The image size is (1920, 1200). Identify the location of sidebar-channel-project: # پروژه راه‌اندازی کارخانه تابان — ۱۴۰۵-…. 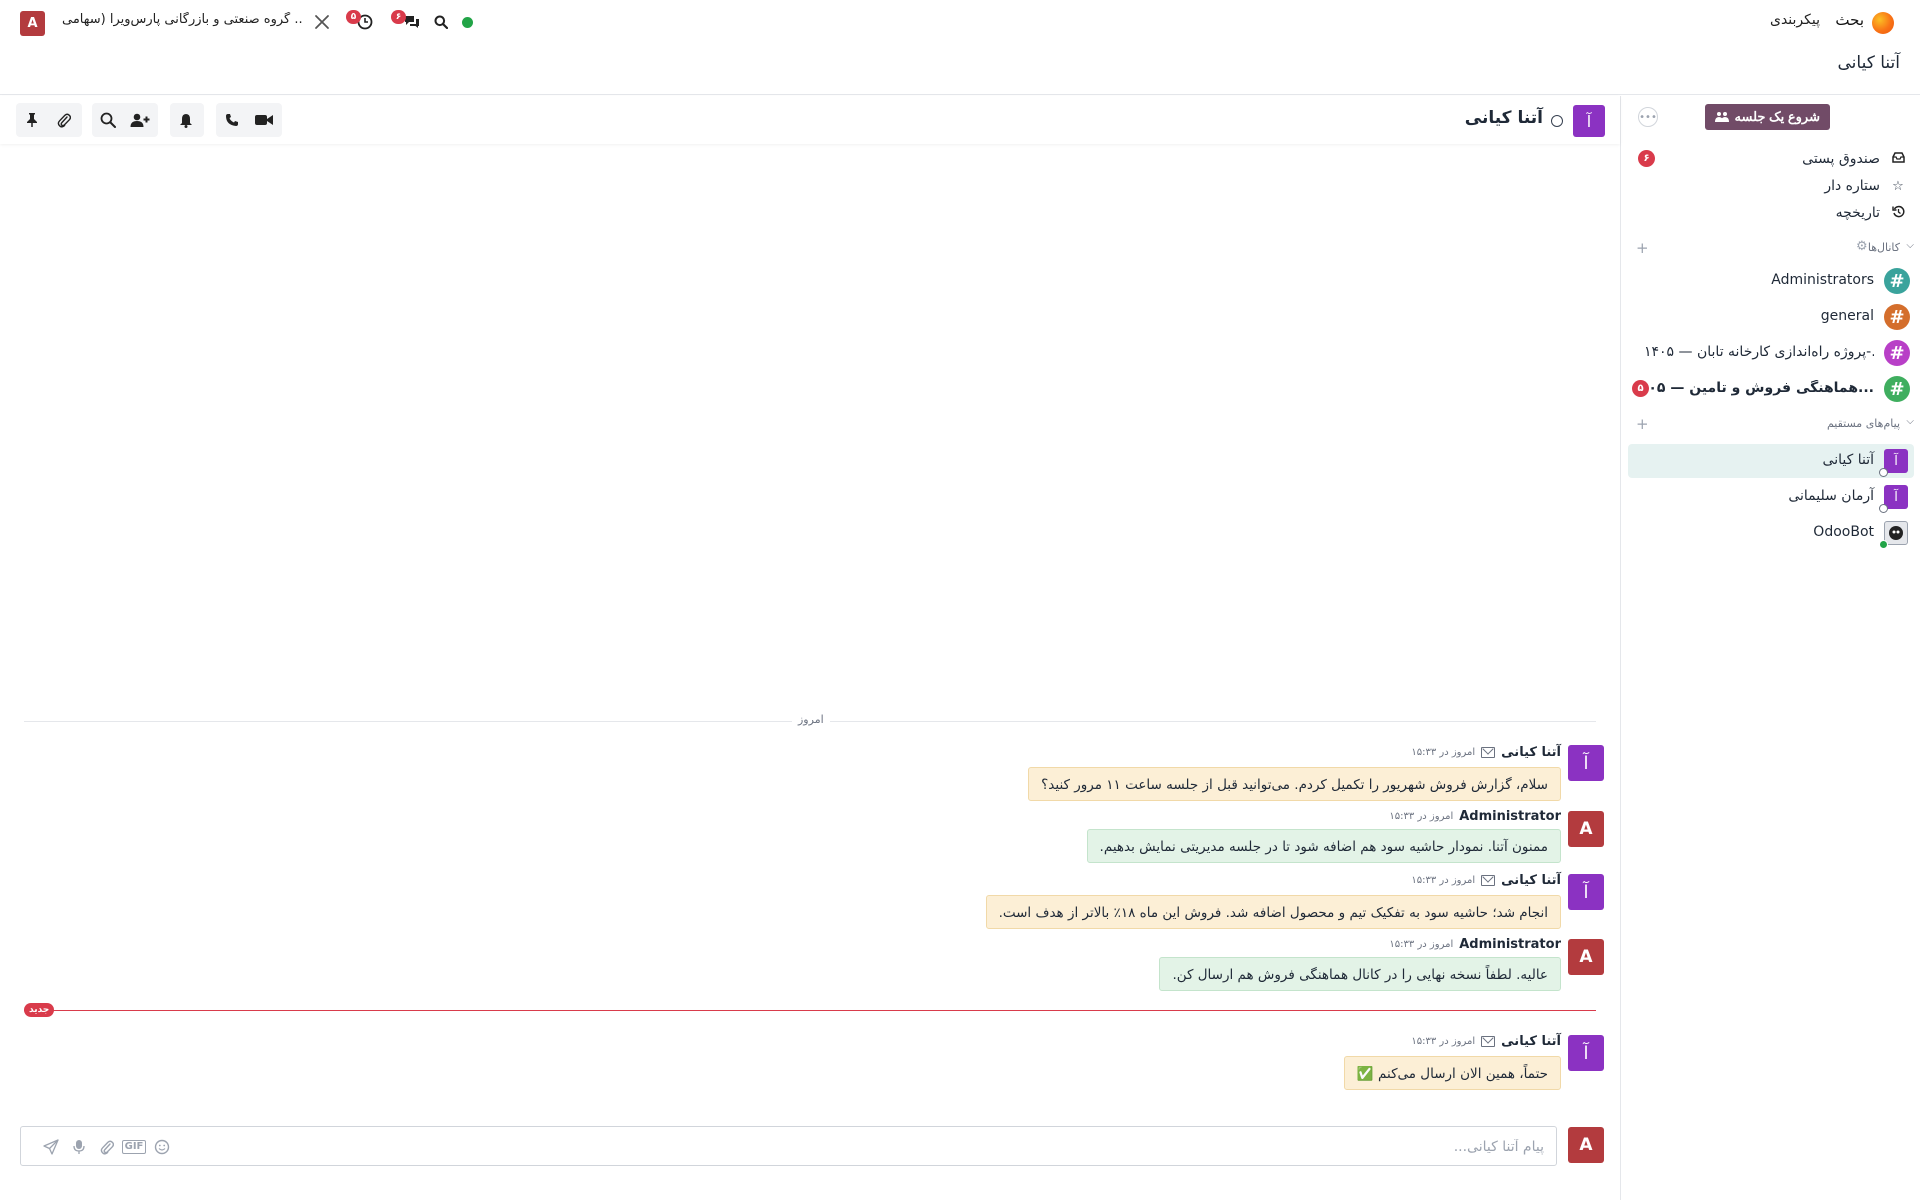
(1767, 353).